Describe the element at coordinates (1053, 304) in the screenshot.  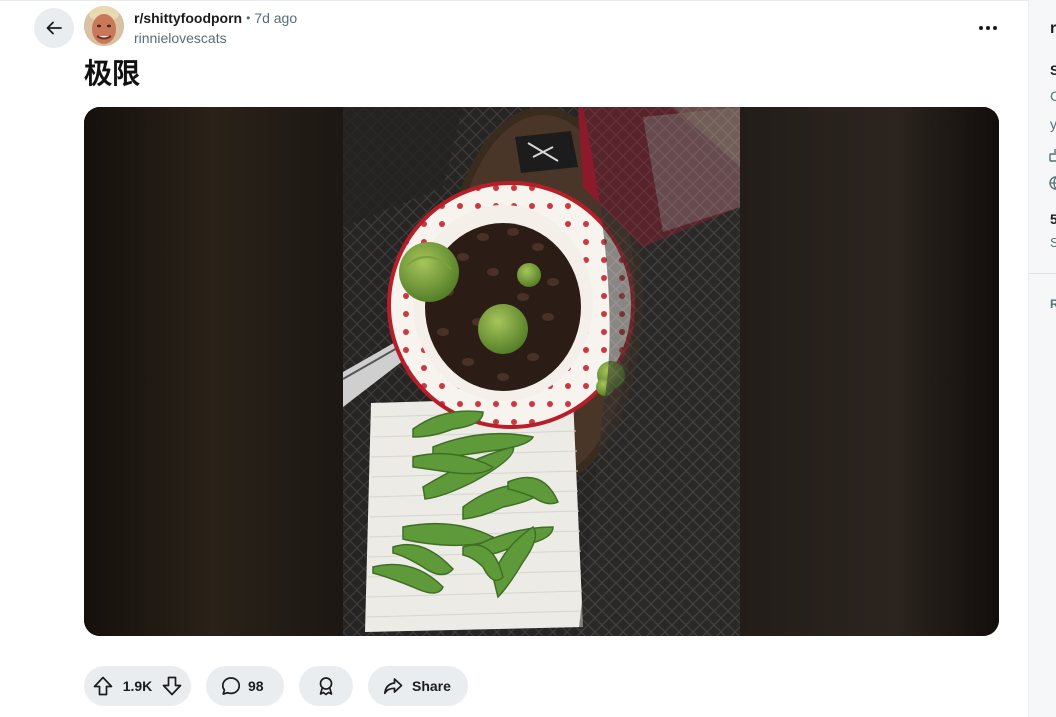
I see `sidebar-section-fragment: R` at that location.